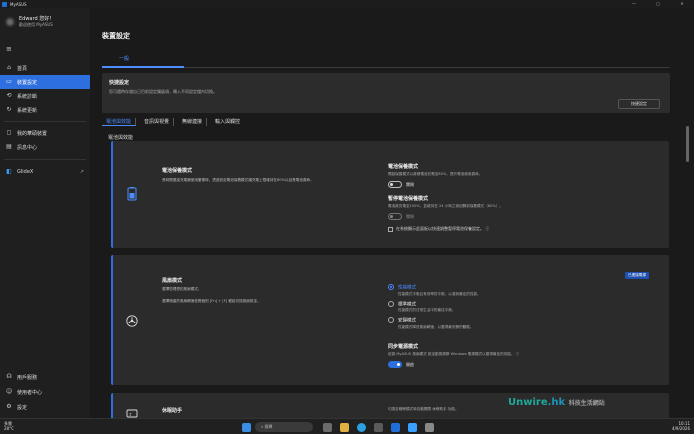 This screenshot has height=434, width=694. I want to click on update-icon: ↻, so click(9, 109).